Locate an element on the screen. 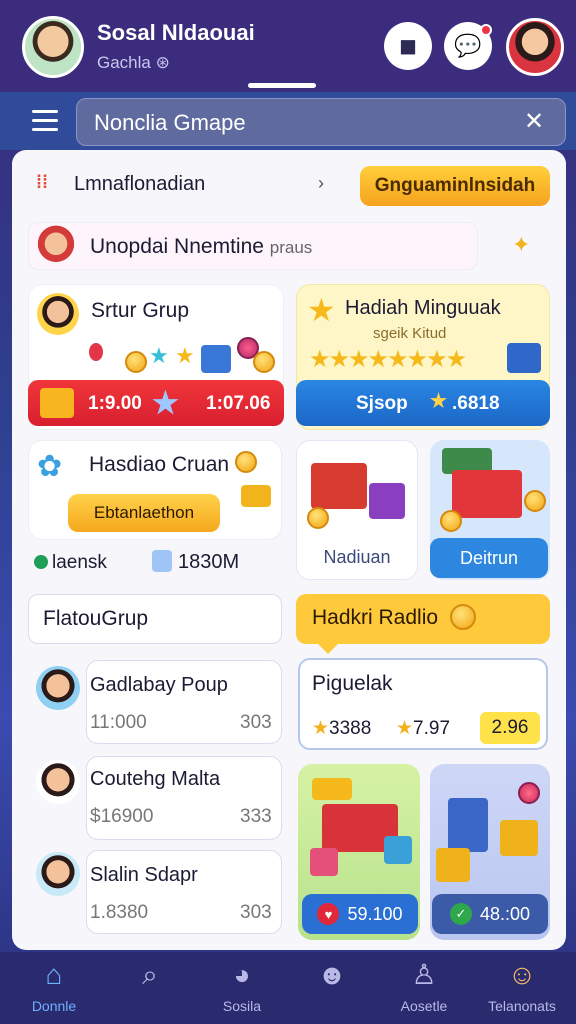  list-title: Gadlabay Poup is located at coordinates (159, 685).